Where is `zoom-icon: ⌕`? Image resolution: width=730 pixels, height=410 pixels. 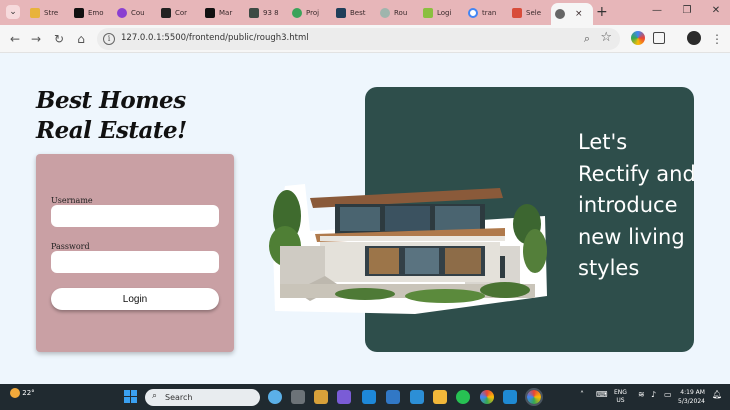 zoom-icon: ⌕ is located at coordinates (587, 39).